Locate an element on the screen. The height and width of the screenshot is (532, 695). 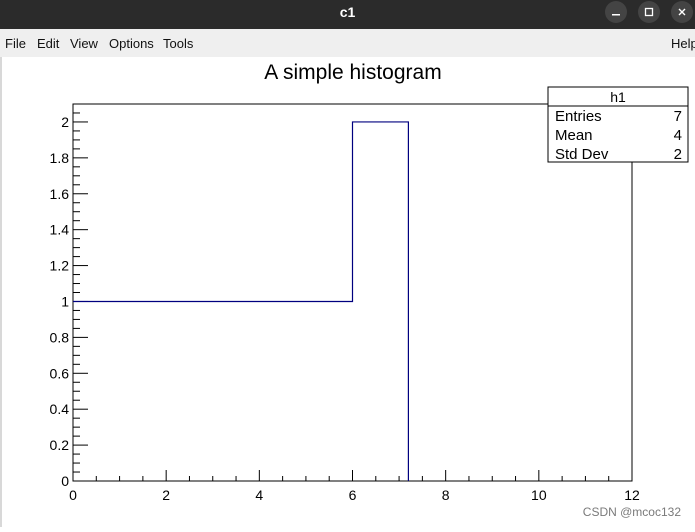
menu-edit: Edit is located at coordinates (48, 43).